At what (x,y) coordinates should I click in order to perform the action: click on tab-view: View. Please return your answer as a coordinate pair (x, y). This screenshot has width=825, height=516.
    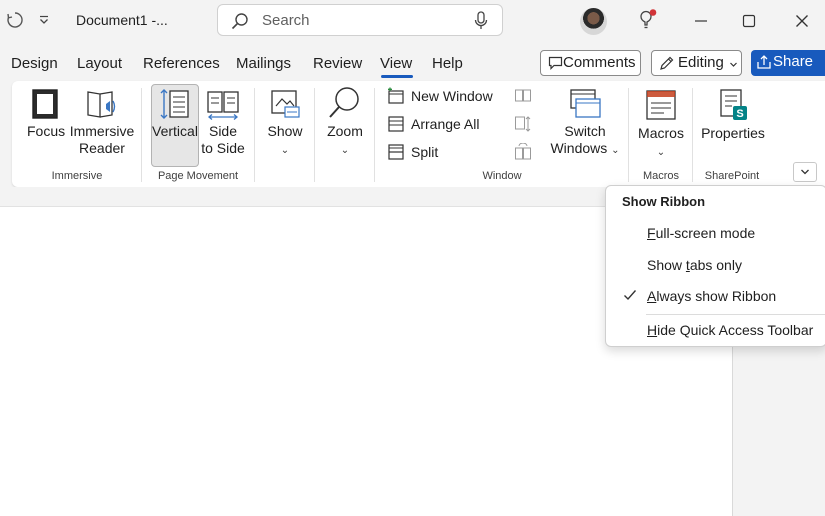
    Looking at the image, I should click on (396, 63).